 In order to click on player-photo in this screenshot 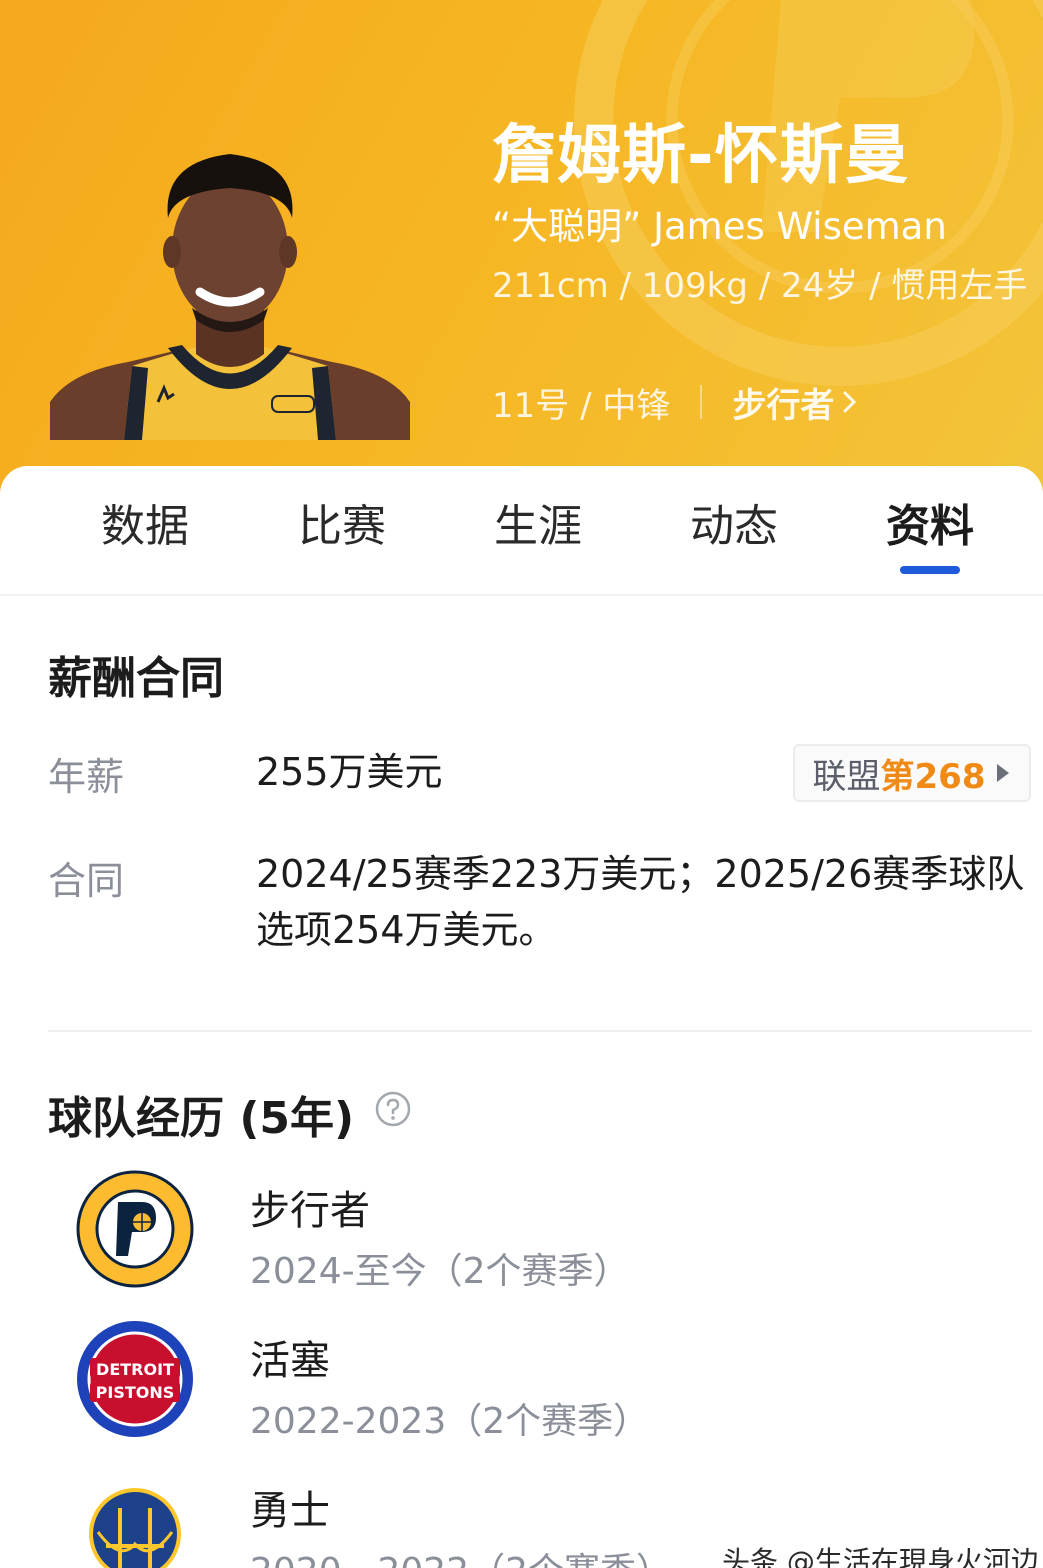, I will do `click(230, 297)`.